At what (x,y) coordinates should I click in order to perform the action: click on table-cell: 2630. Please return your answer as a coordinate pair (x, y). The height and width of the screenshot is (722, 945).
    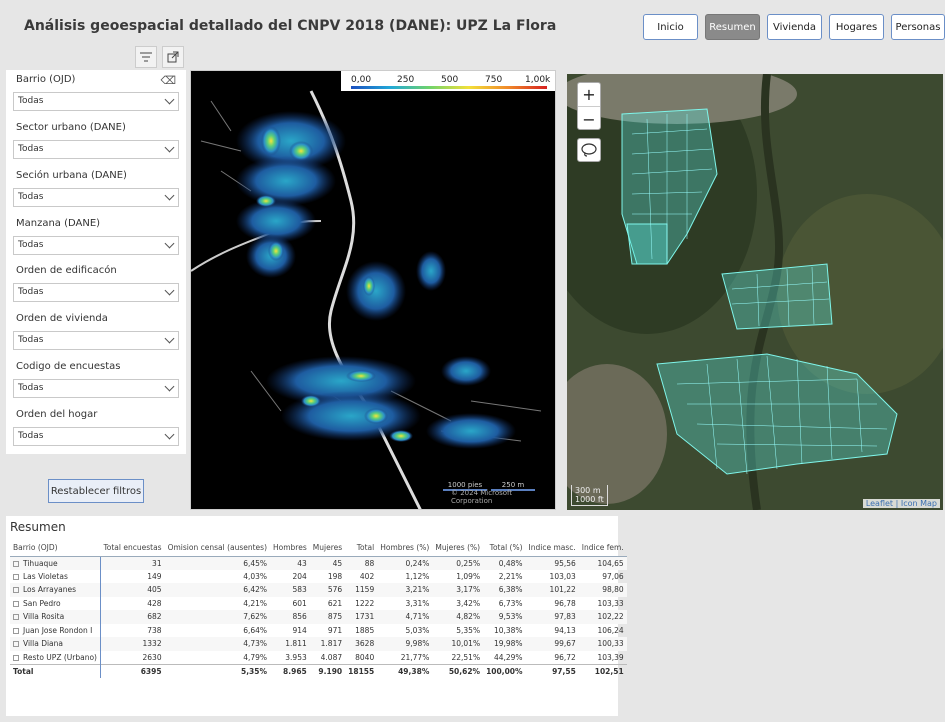
    Looking at the image, I should click on (132, 657).